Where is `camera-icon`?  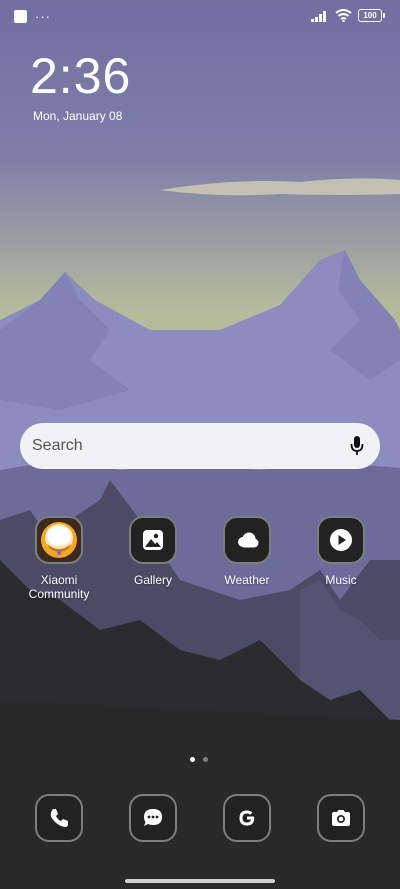 camera-icon is located at coordinates (341, 818).